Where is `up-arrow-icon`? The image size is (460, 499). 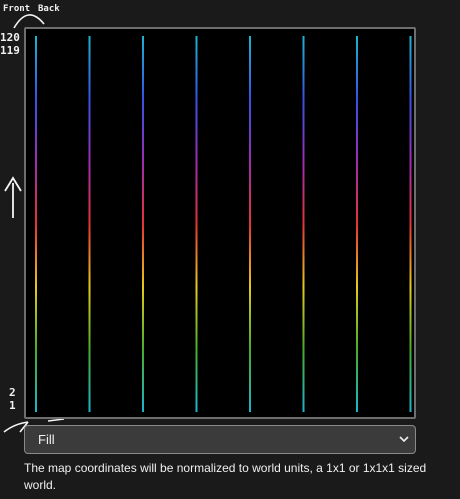 up-arrow-icon is located at coordinates (13, 197).